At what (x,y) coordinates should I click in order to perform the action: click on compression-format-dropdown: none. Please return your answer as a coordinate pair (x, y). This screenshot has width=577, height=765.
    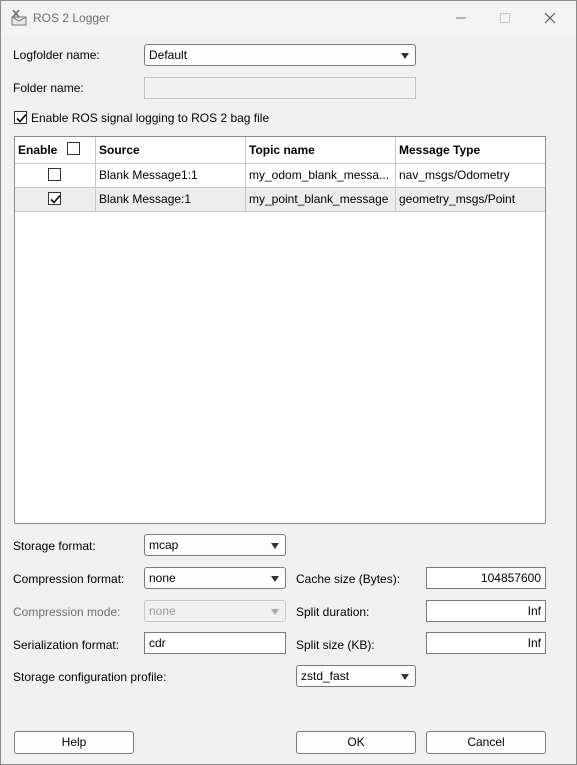
    Looking at the image, I should click on (215, 578).